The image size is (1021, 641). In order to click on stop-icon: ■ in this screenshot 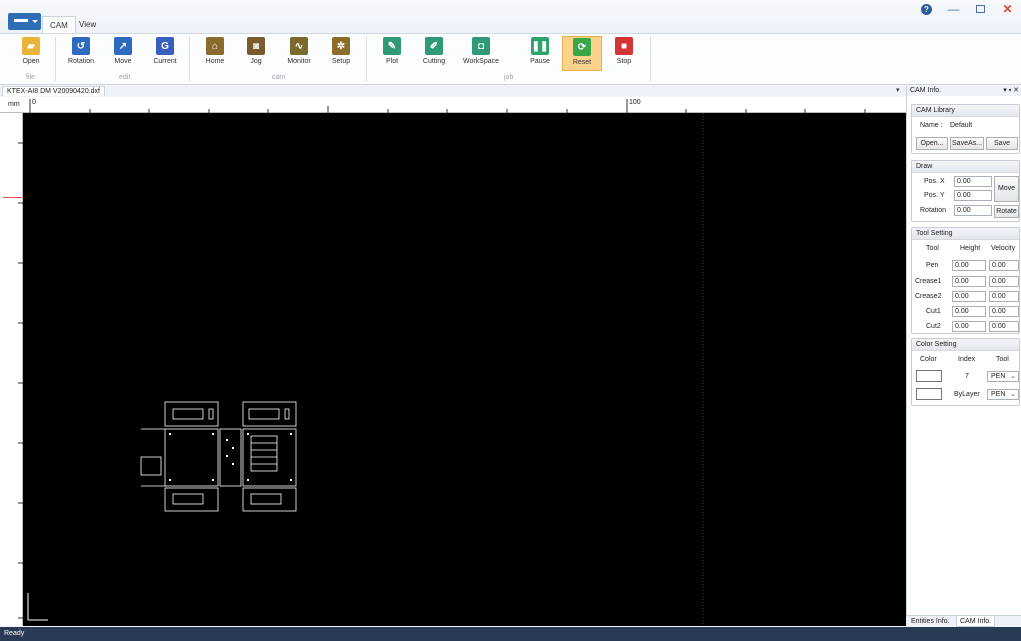, I will do `click(624, 46)`.